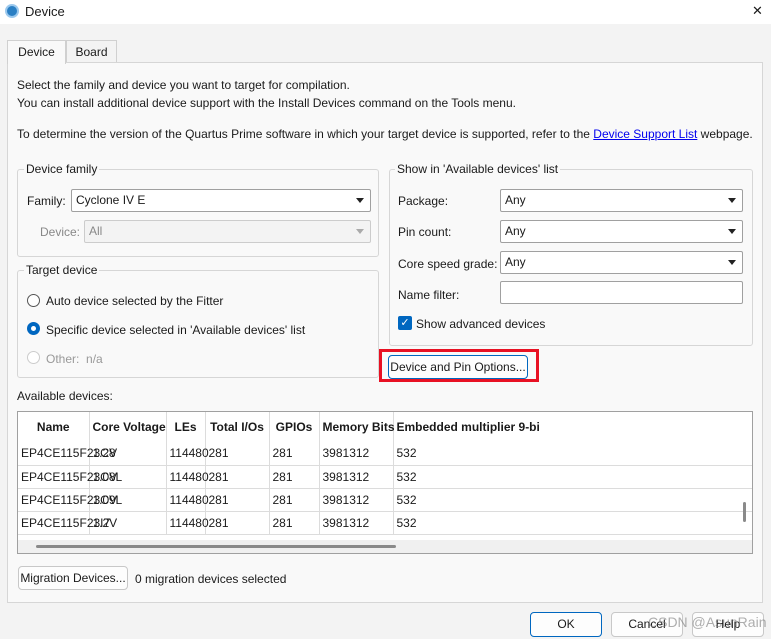  Describe the element at coordinates (725, 134) in the screenshot. I see `intro-text-end: webpage.` at that location.